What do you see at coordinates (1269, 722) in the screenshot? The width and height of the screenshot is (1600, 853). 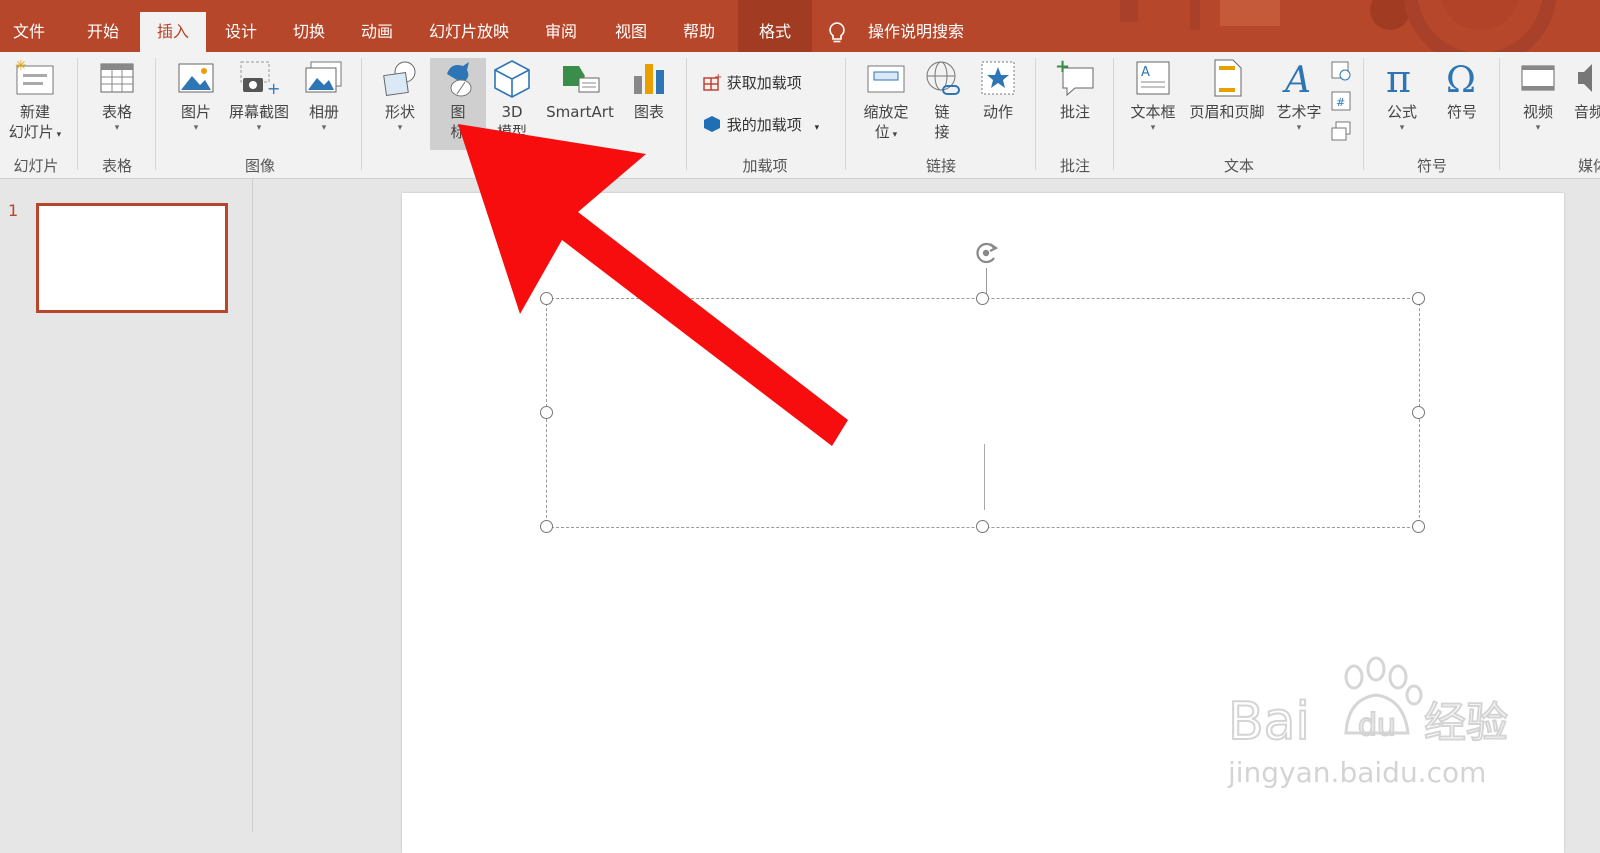 I see `svg-text: Bai` at bounding box center [1269, 722].